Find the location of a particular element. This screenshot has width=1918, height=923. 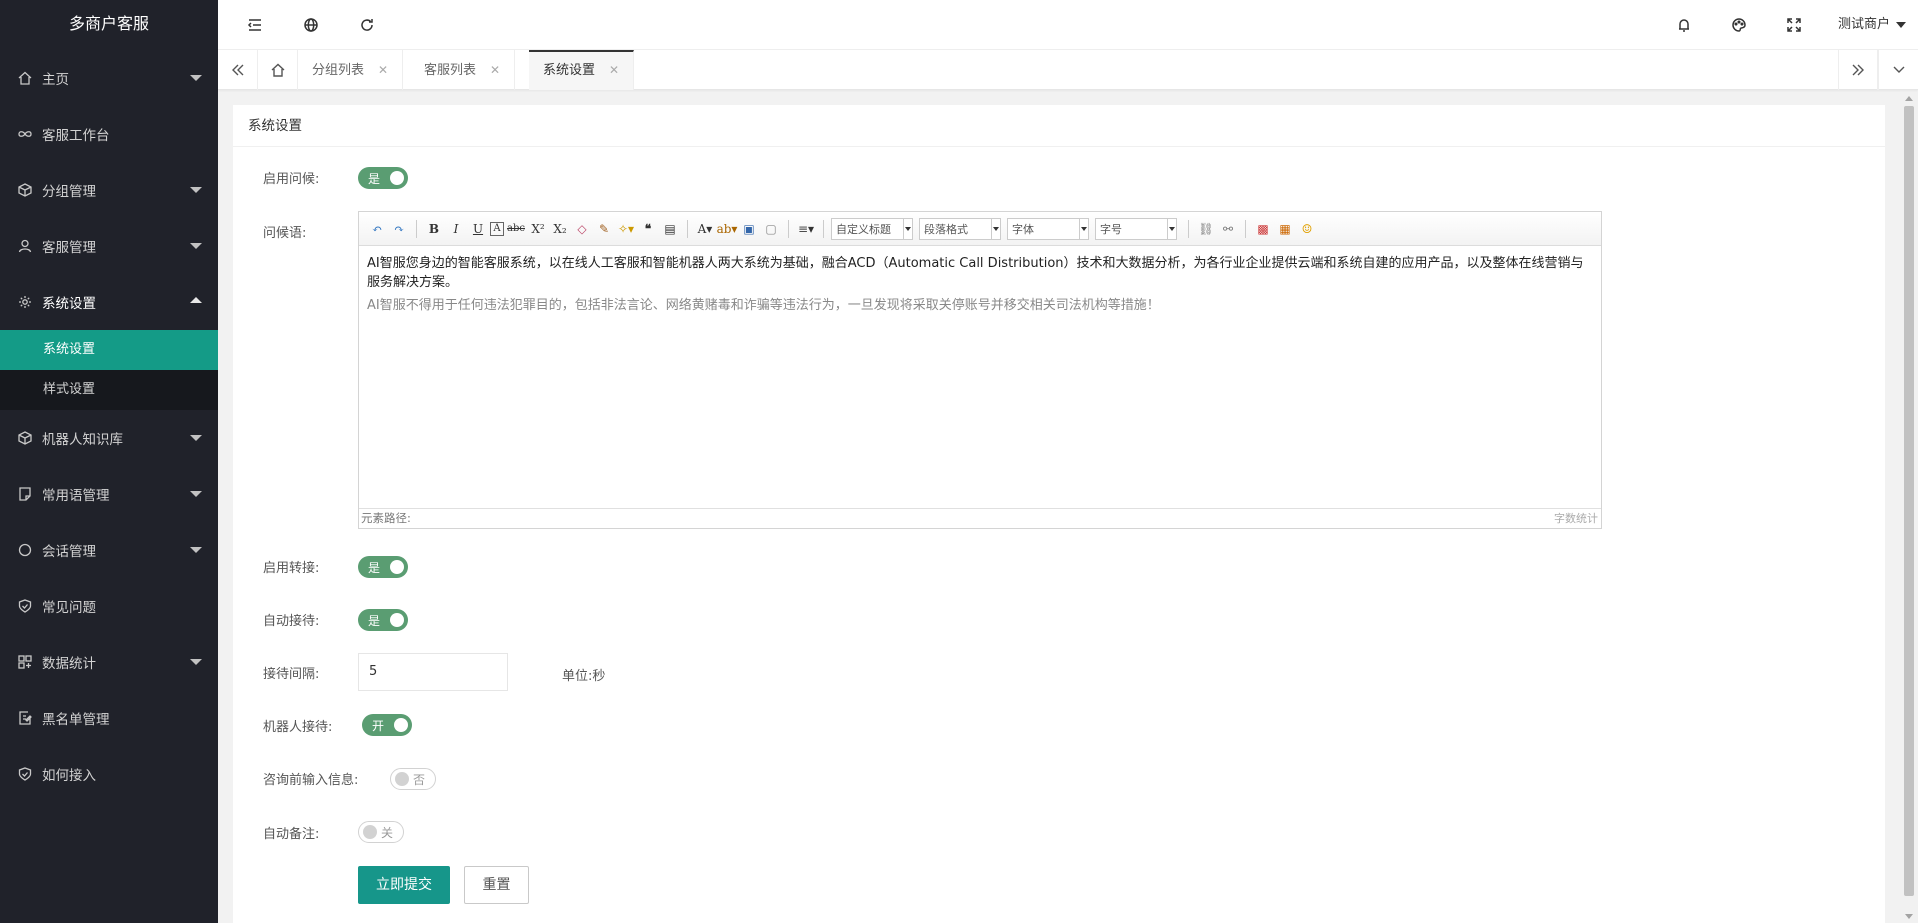

sidebar-item-sessions: 会话管理 is located at coordinates (109, 550).